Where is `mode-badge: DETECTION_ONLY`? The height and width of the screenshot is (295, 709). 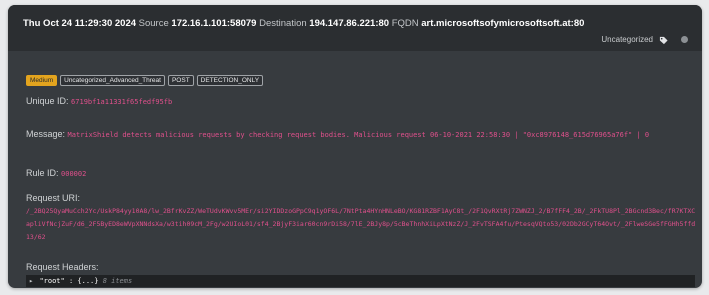 mode-badge: DETECTION_ONLY is located at coordinates (230, 80).